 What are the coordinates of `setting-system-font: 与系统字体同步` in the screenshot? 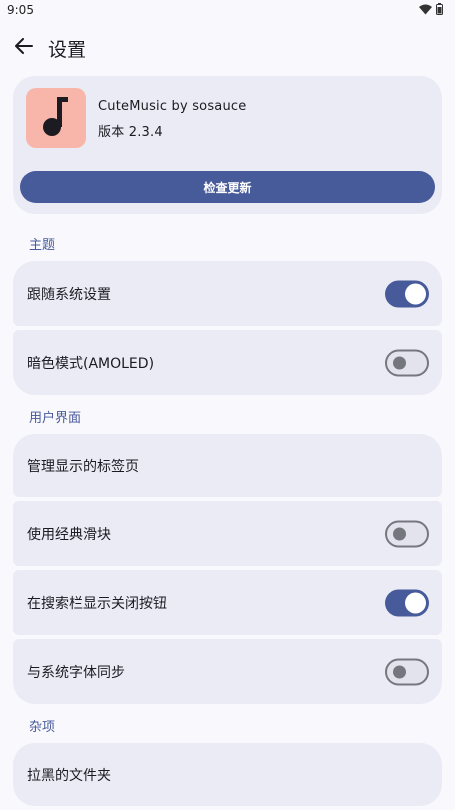 It's located at (227, 671).